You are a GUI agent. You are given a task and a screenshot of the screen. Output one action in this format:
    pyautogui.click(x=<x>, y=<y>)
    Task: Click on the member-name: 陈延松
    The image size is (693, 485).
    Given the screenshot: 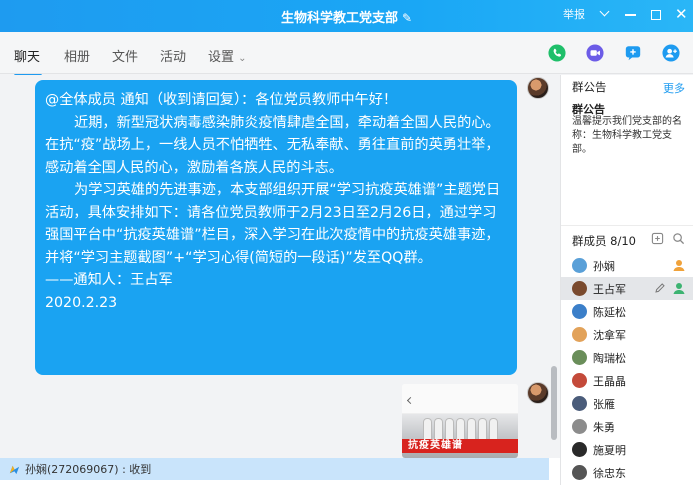 What is the action you would take?
    pyautogui.click(x=609, y=312)
    